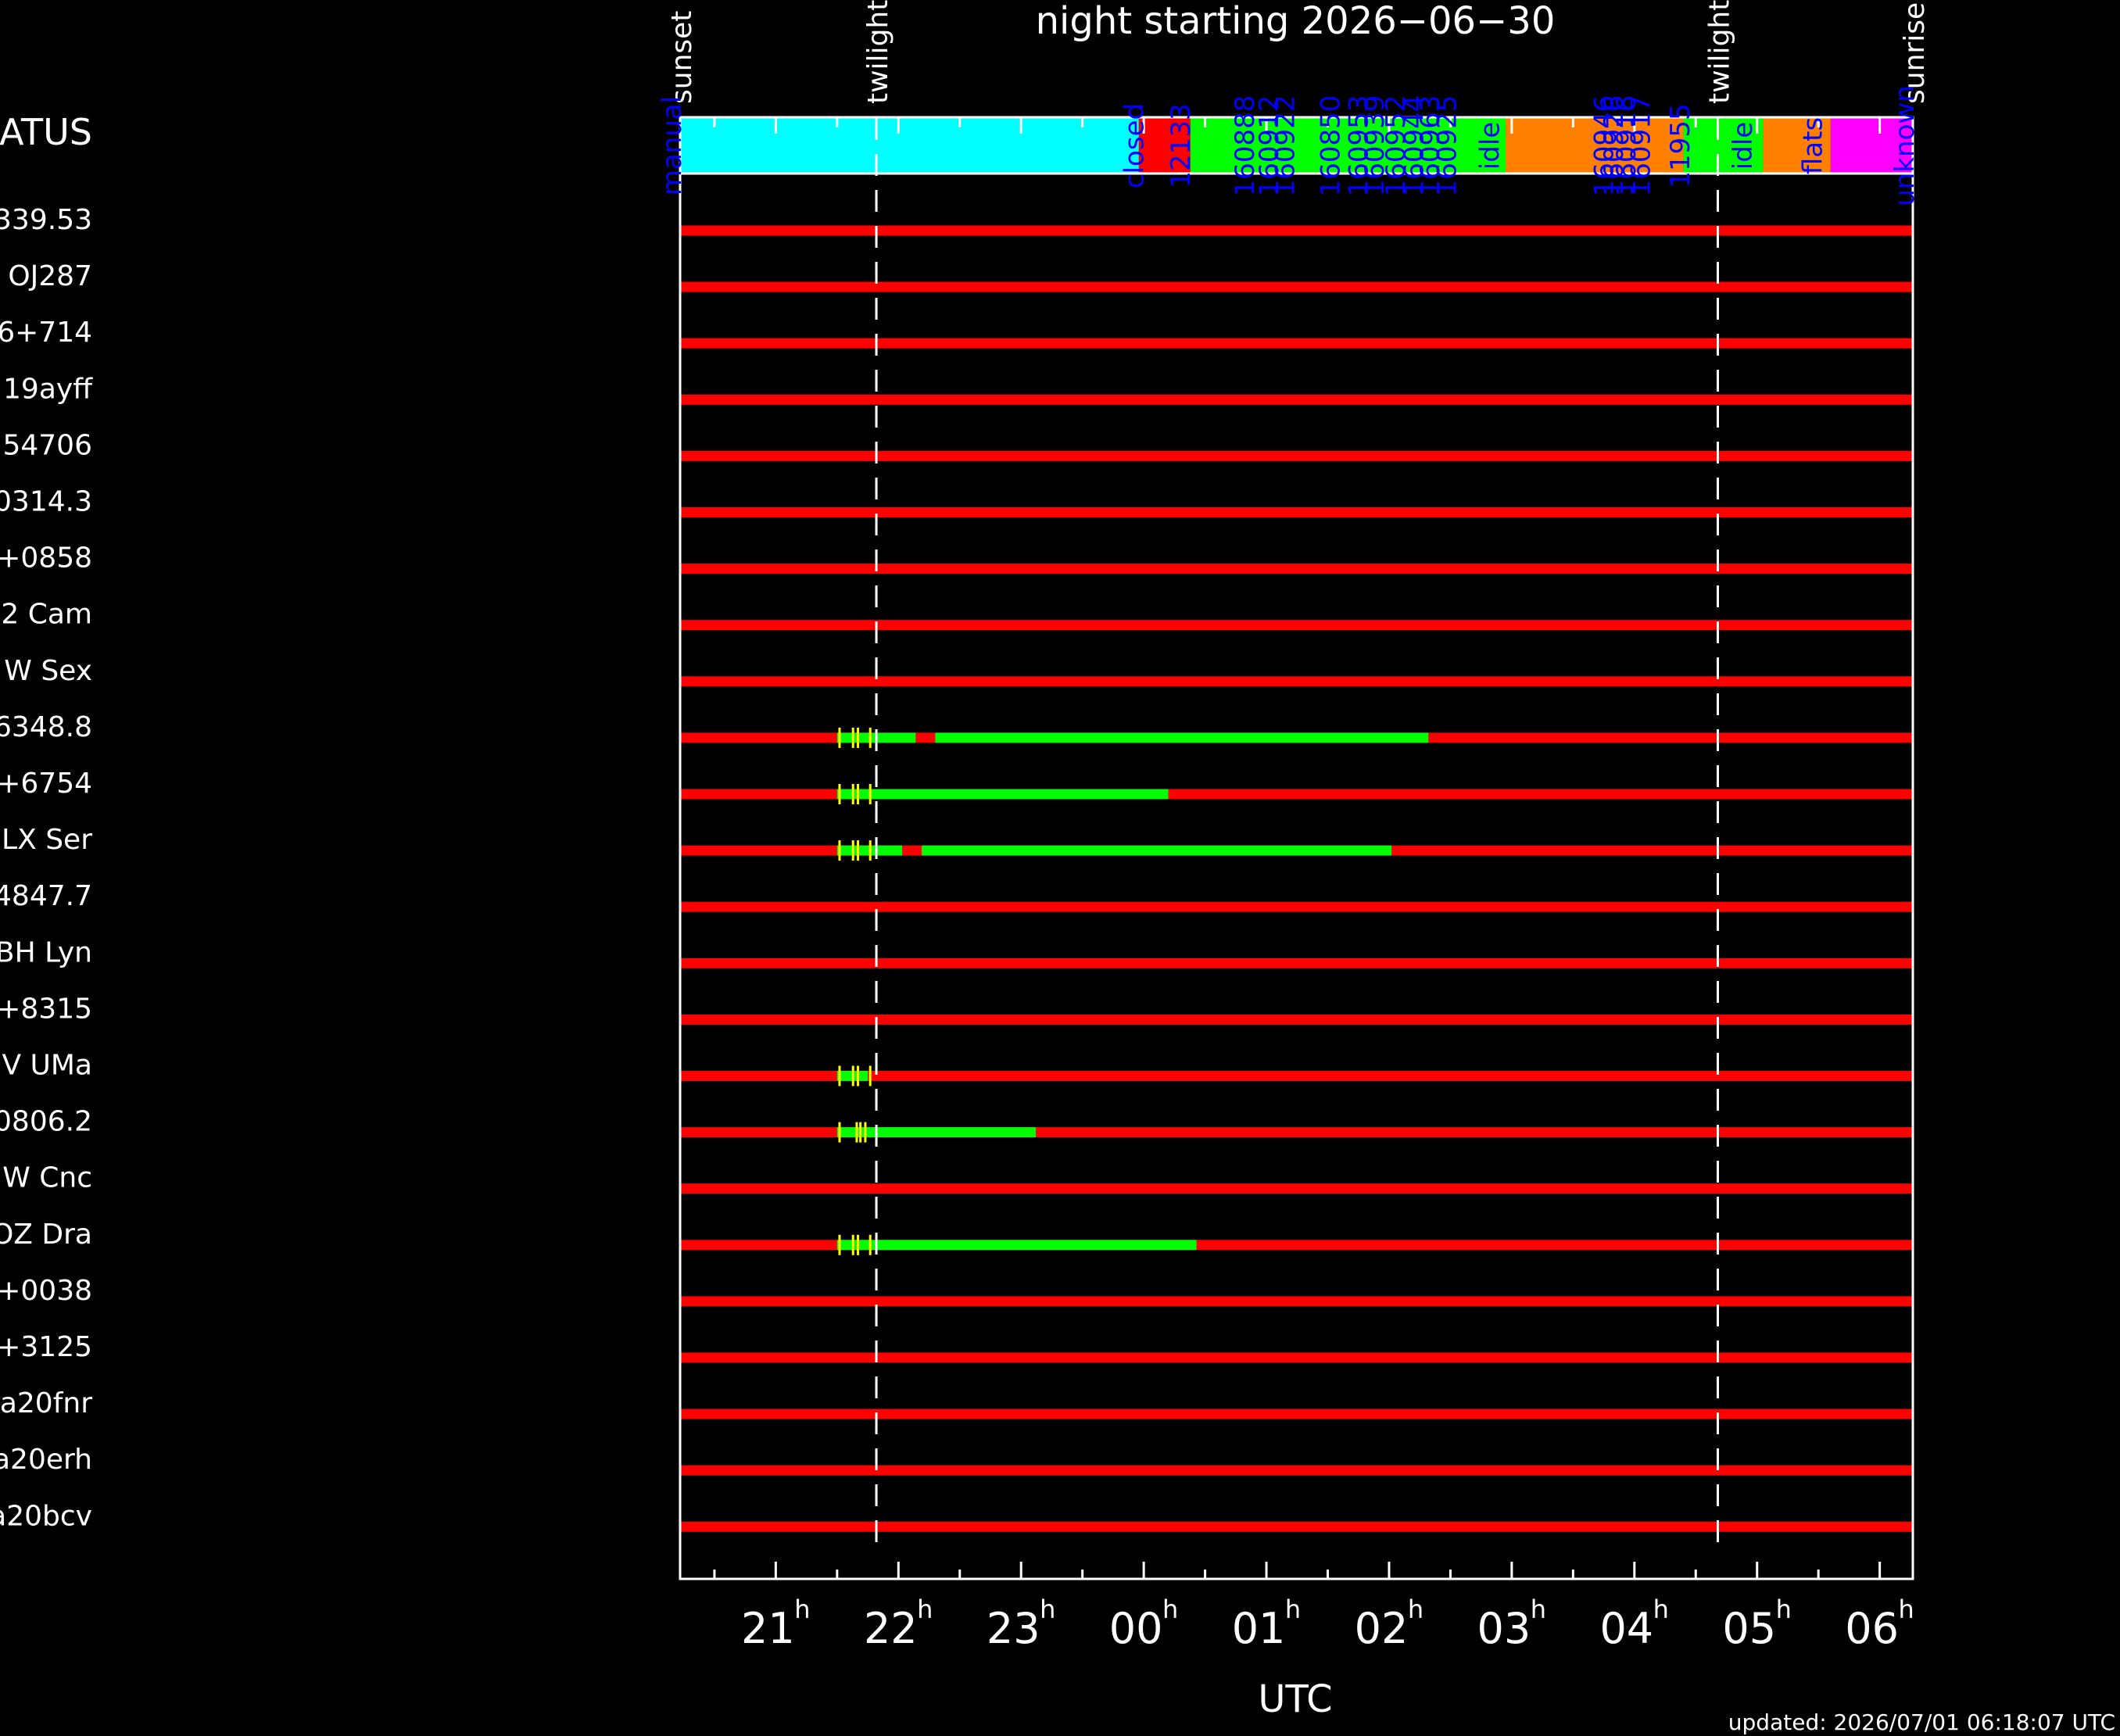 This screenshot has width=2120, height=1736. I want to click on row-label: 6348.8, so click(46, 727).